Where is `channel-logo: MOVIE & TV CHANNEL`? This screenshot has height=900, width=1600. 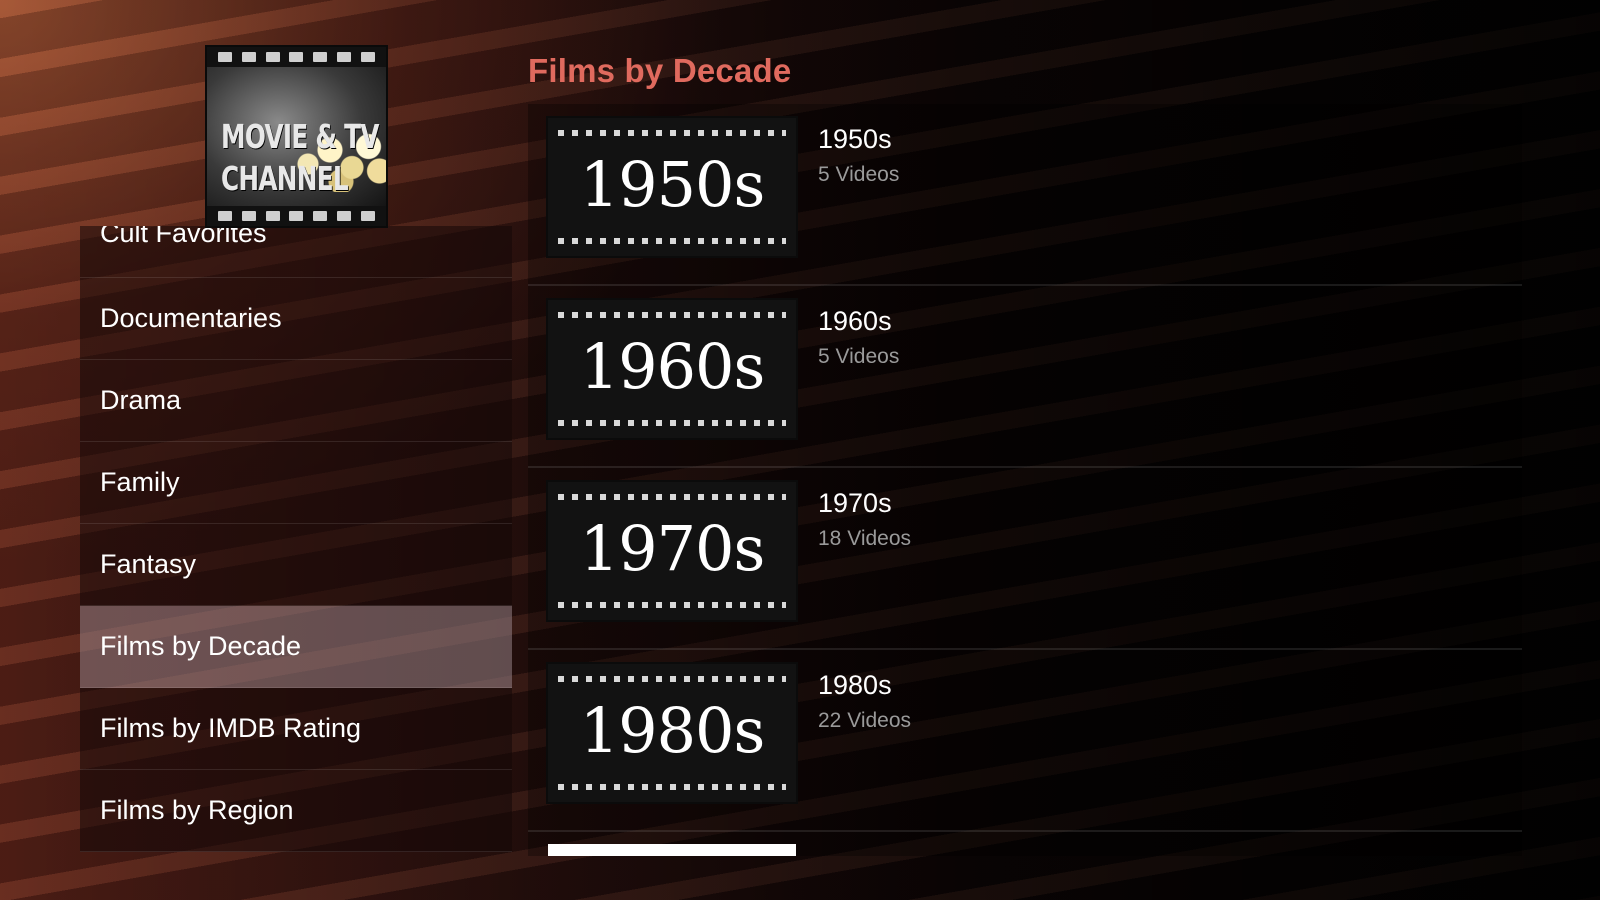 channel-logo: MOVIE & TV CHANNEL is located at coordinates (296, 136).